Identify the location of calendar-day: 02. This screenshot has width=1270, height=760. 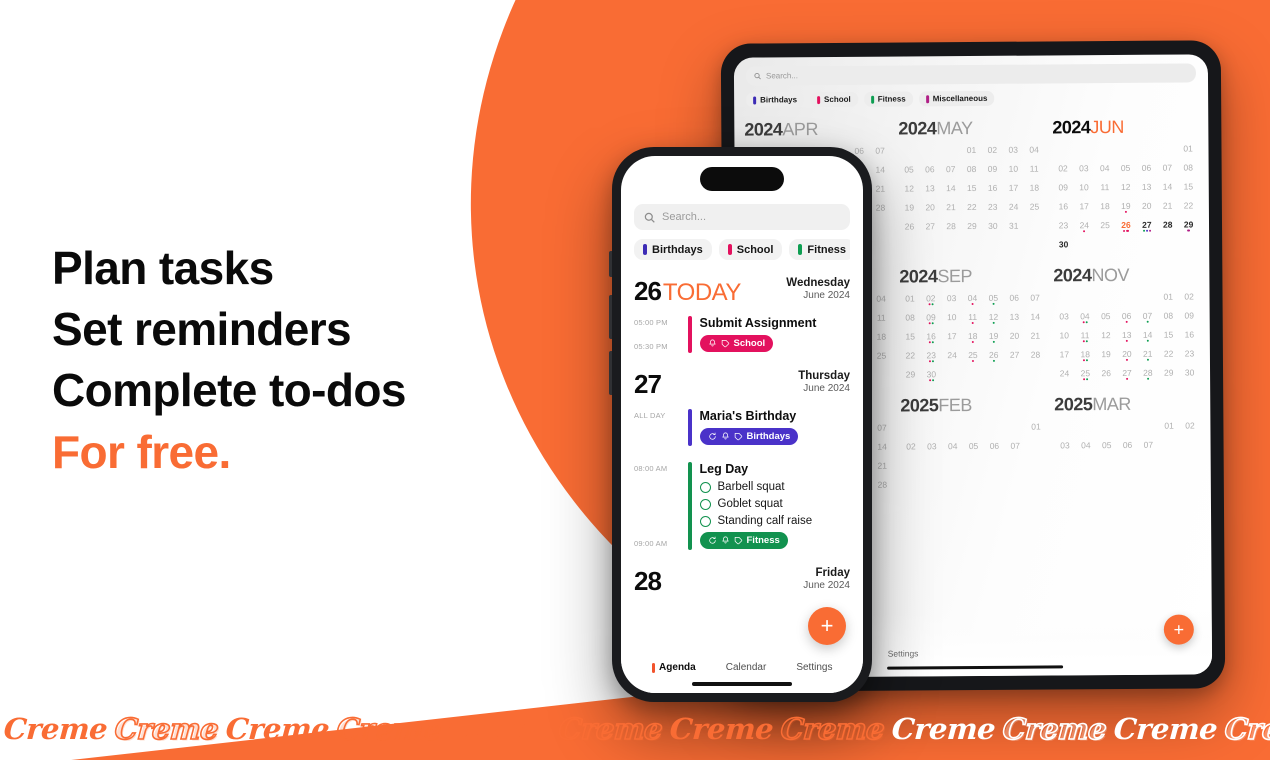
(930, 299).